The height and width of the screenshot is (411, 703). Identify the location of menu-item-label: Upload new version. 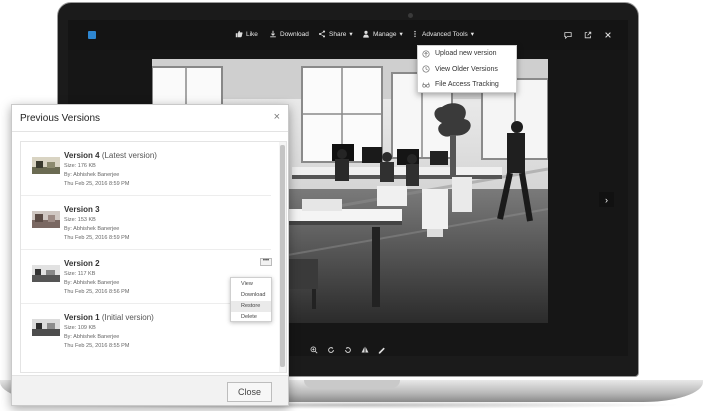
(466, 54).